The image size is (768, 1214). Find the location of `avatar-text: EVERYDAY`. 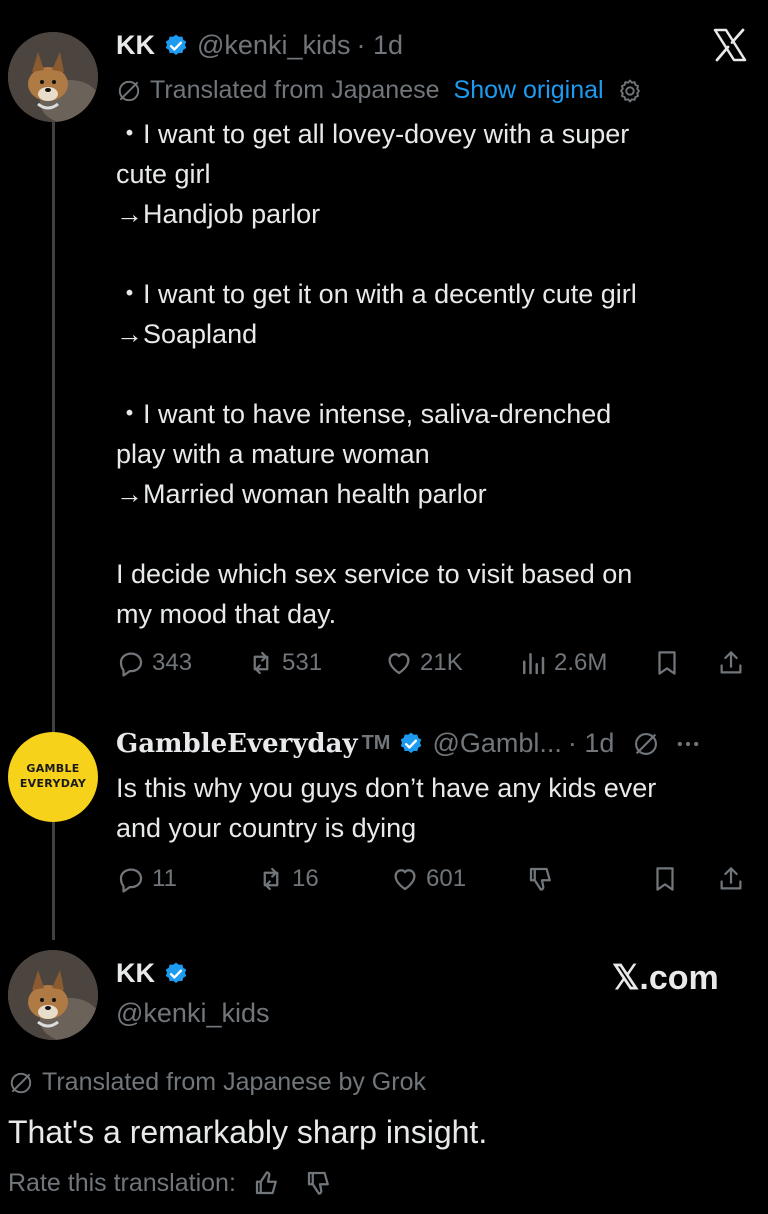

avatar-text: EVERYDAY is located at coordinates (53, 783).